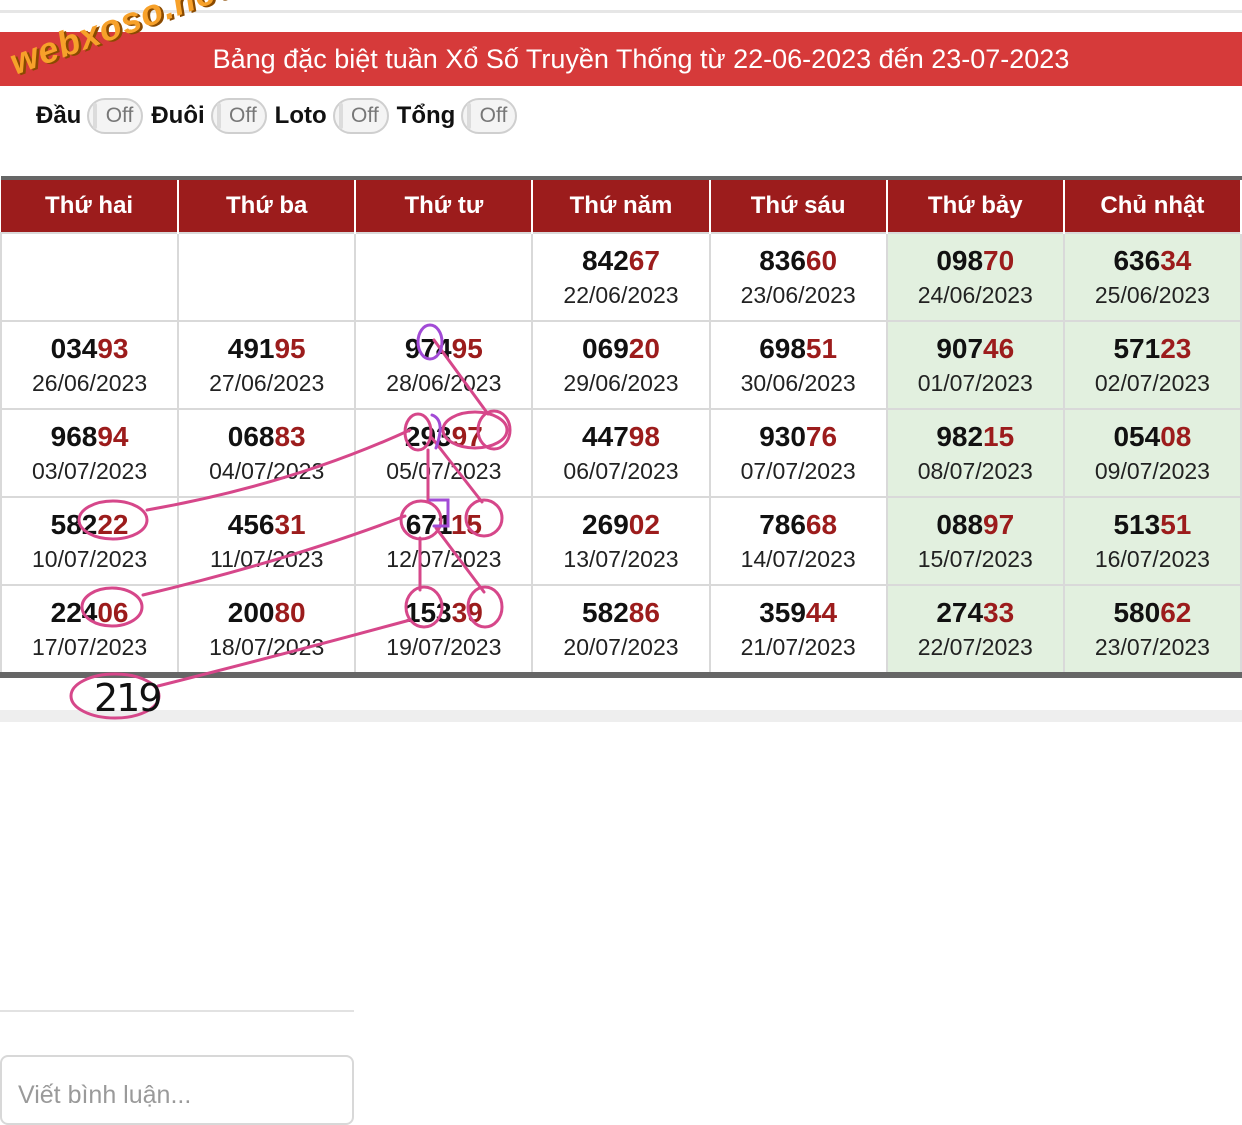 This screenshot has height=1125, width=1242. Describe the element at coordinates (1152, 383) in the screenshot. I see `result-date: 02/07/2023` at that location.